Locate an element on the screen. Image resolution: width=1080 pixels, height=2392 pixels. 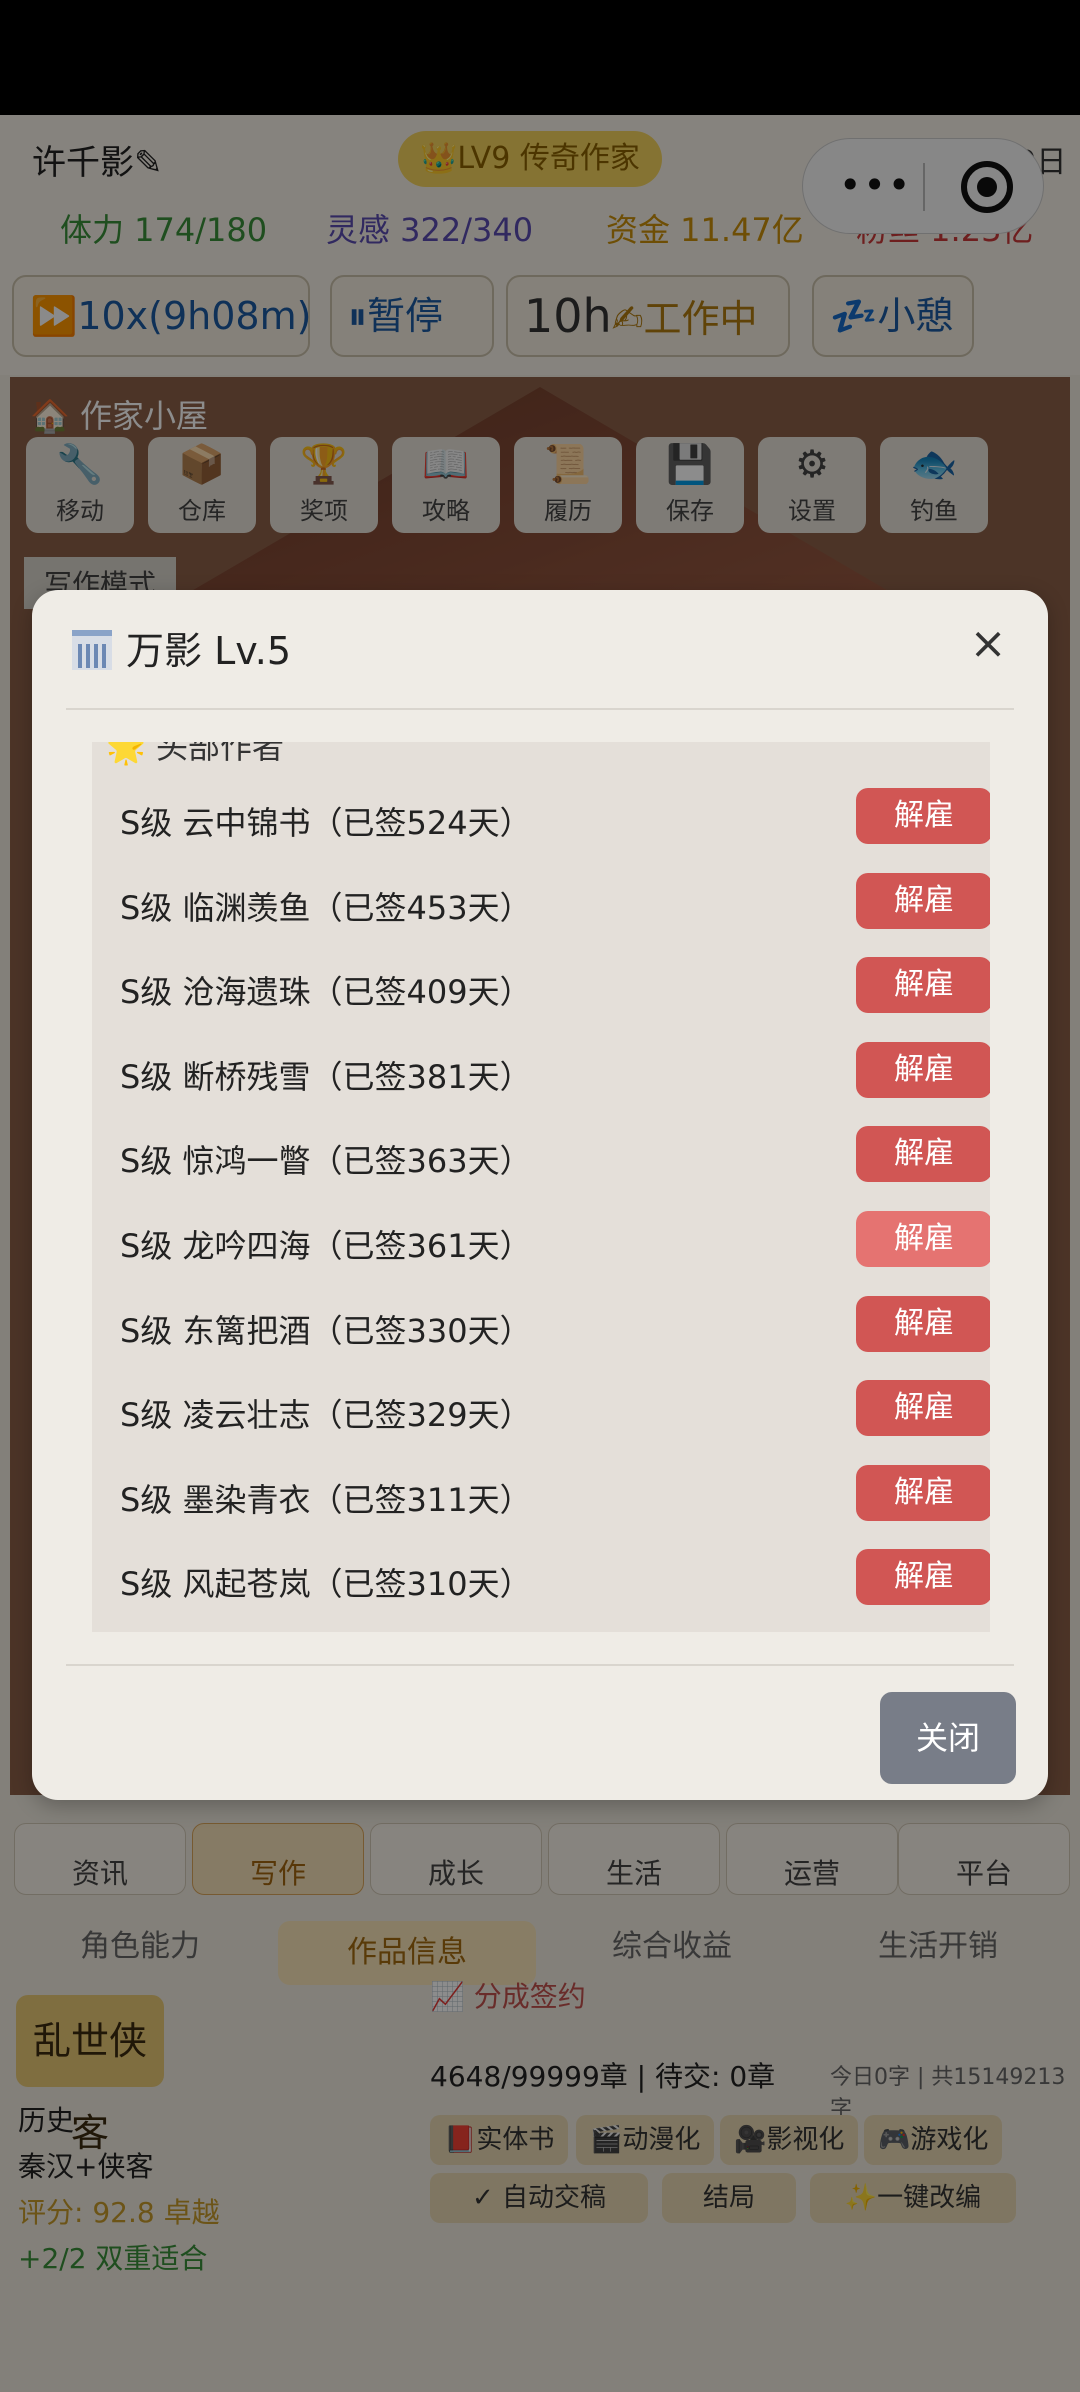
author-row: S级 断桥残雪（已签381天） 解雇 is located at coordinates (541, 1072).